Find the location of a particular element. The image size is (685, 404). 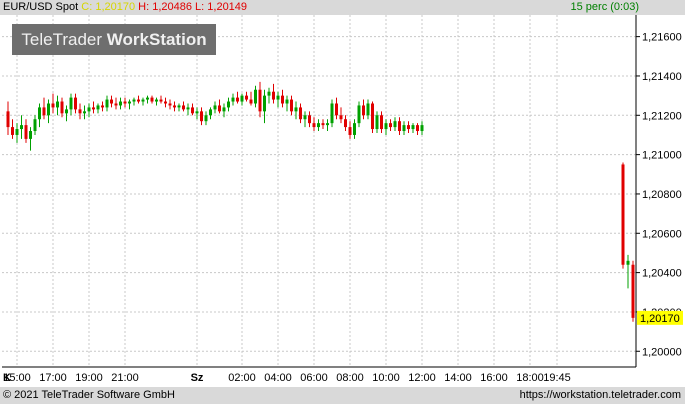

watermark-logo: TeleTrader WorkStation is located at coordinates (114, 39).